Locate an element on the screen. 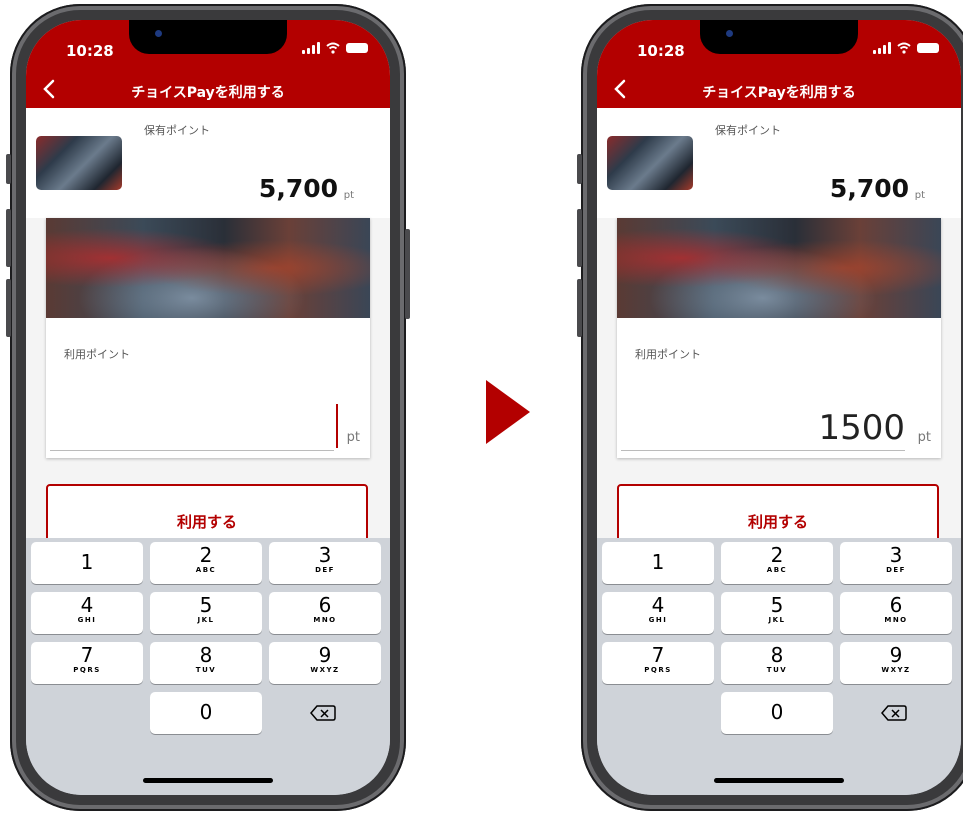 This screenshot has height=815, width=963. key-letters: TUV is located at coordinates (206, 670).